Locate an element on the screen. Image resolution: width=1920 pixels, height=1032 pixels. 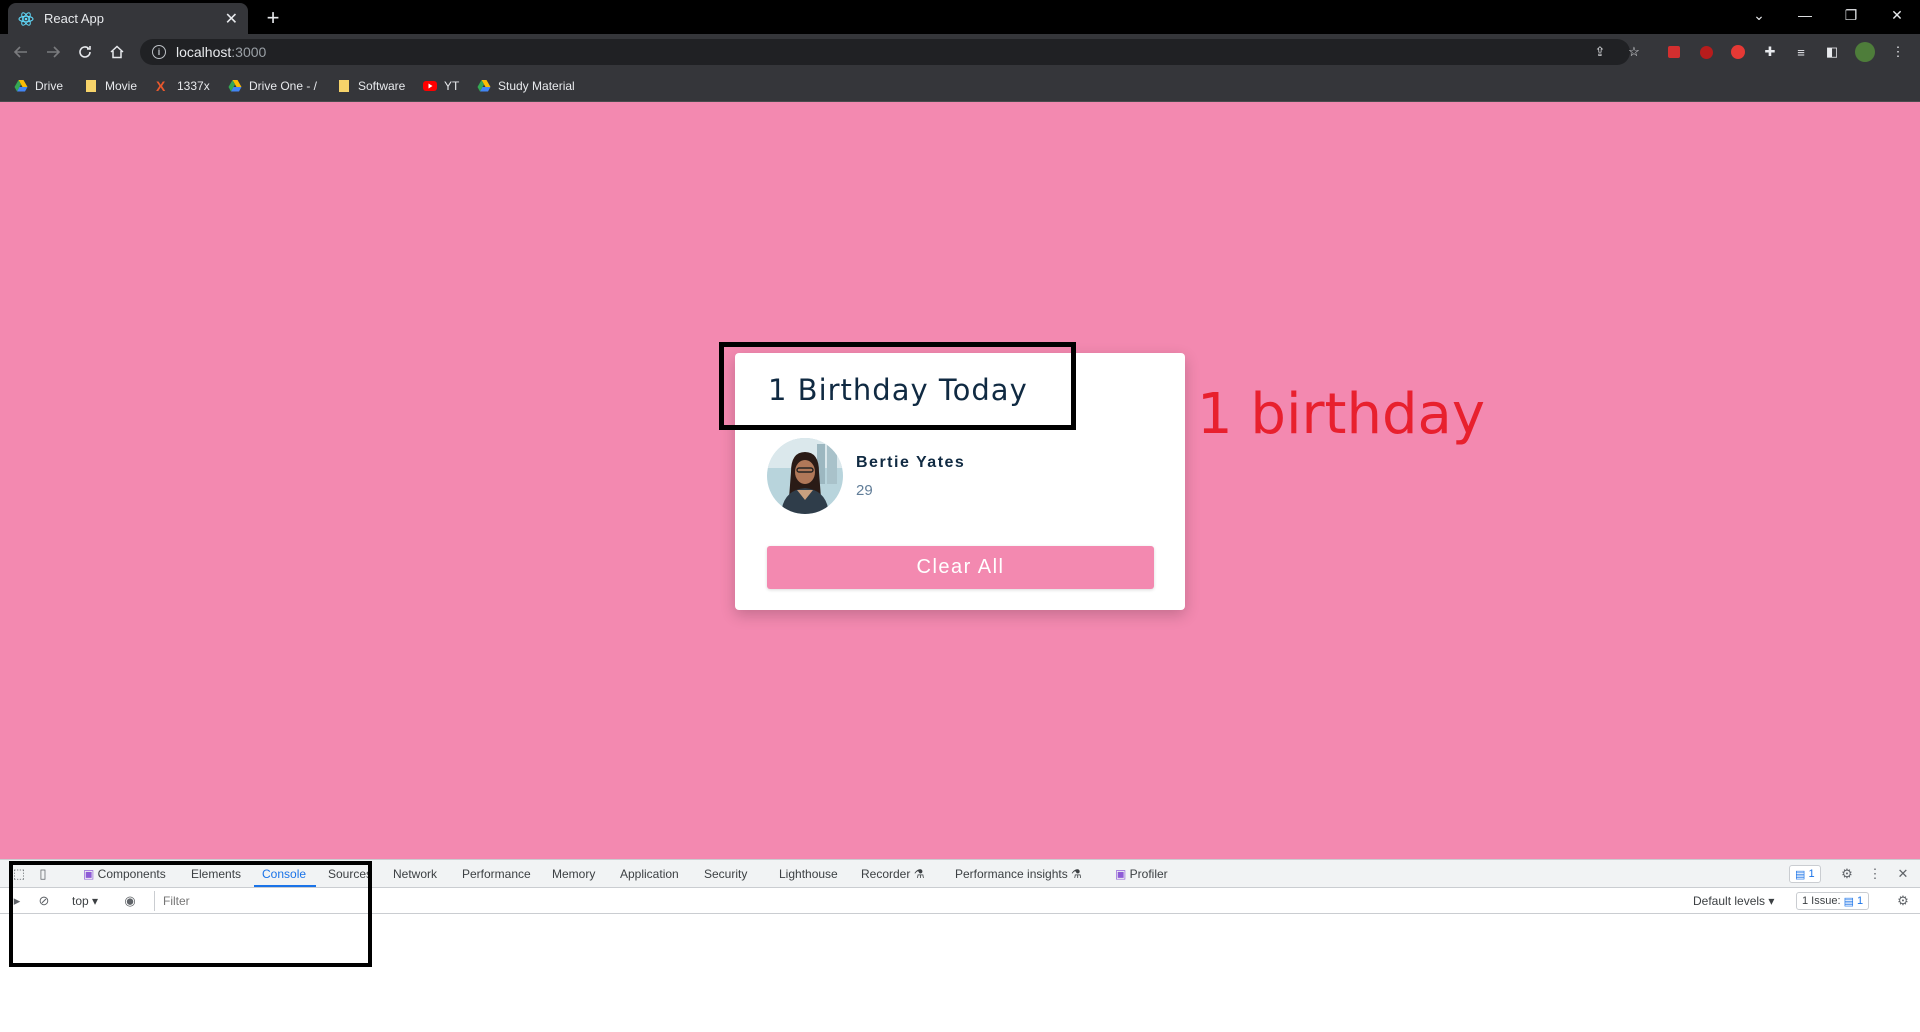
close-devtools-icon: ✕ is located at coordinates (1903, 874).